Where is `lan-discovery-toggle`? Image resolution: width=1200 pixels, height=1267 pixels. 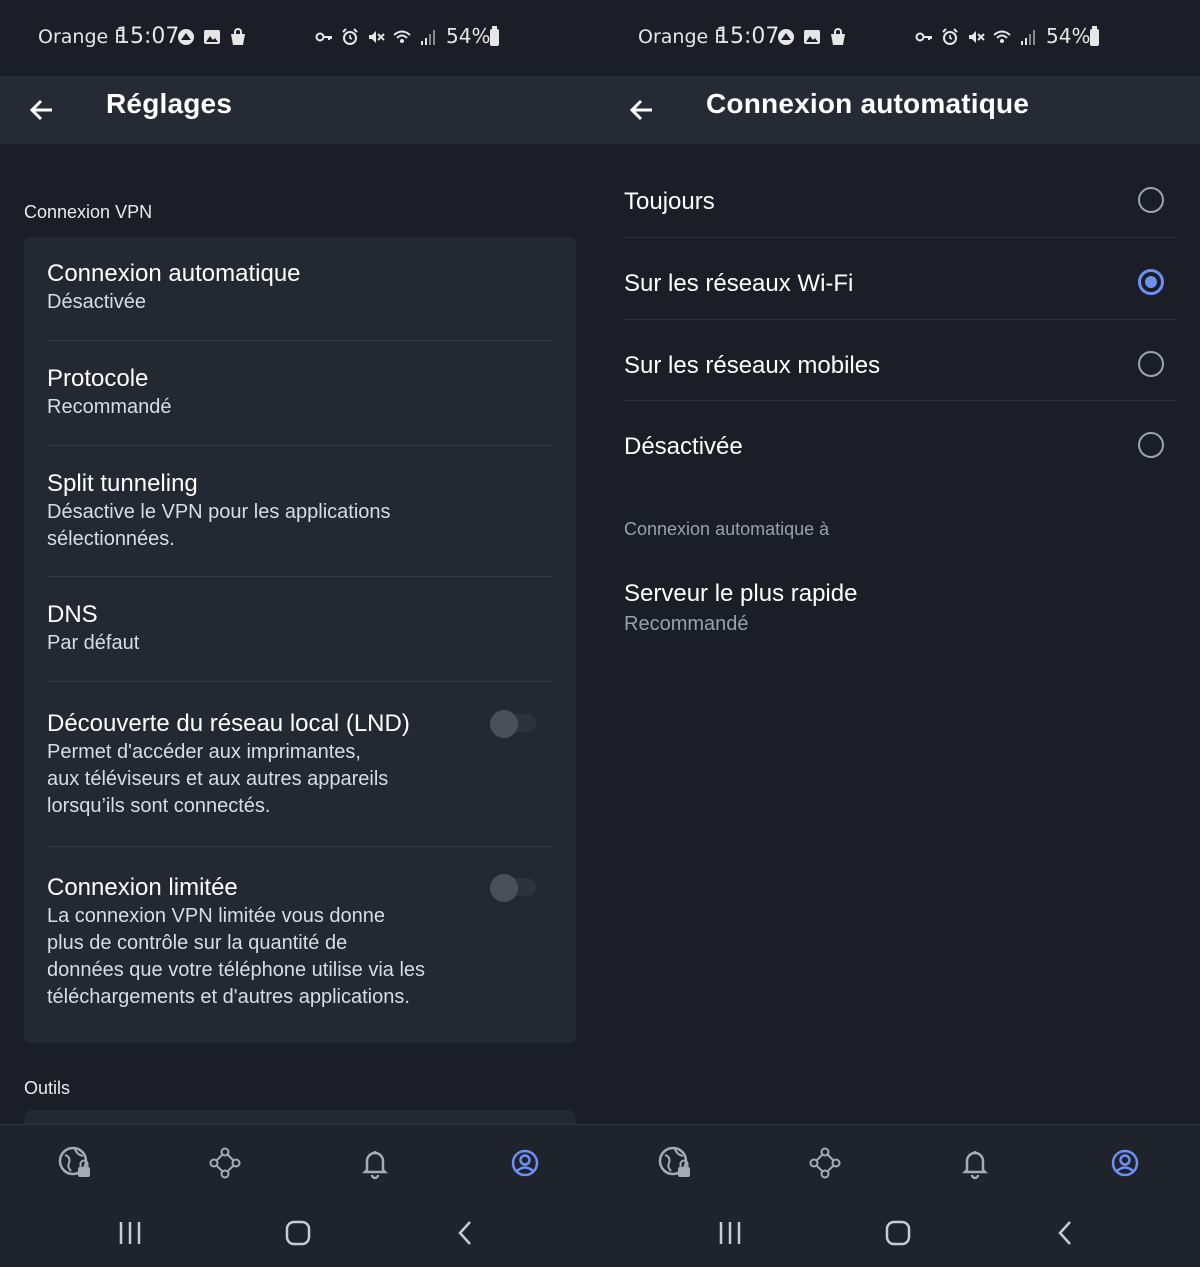
lan-discovery-toggle is located at coordinates (513, 724).